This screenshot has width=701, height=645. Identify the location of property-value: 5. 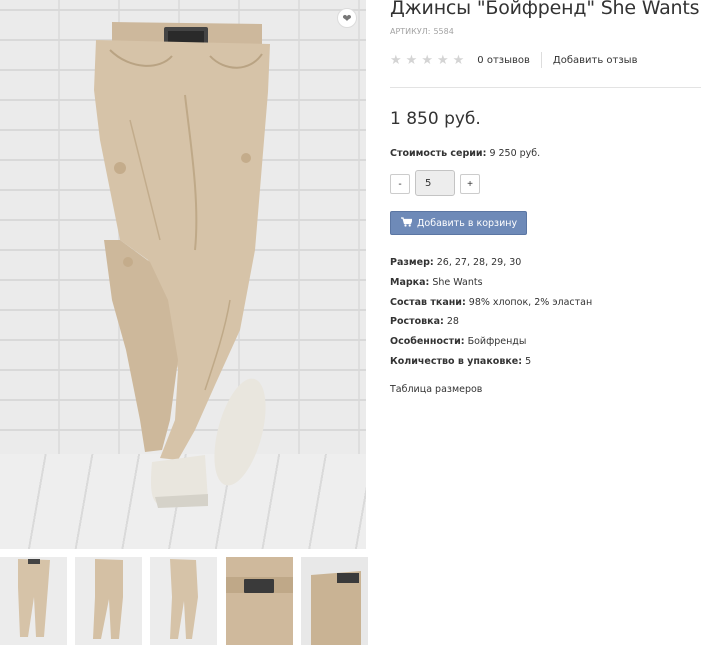
(528, 361).